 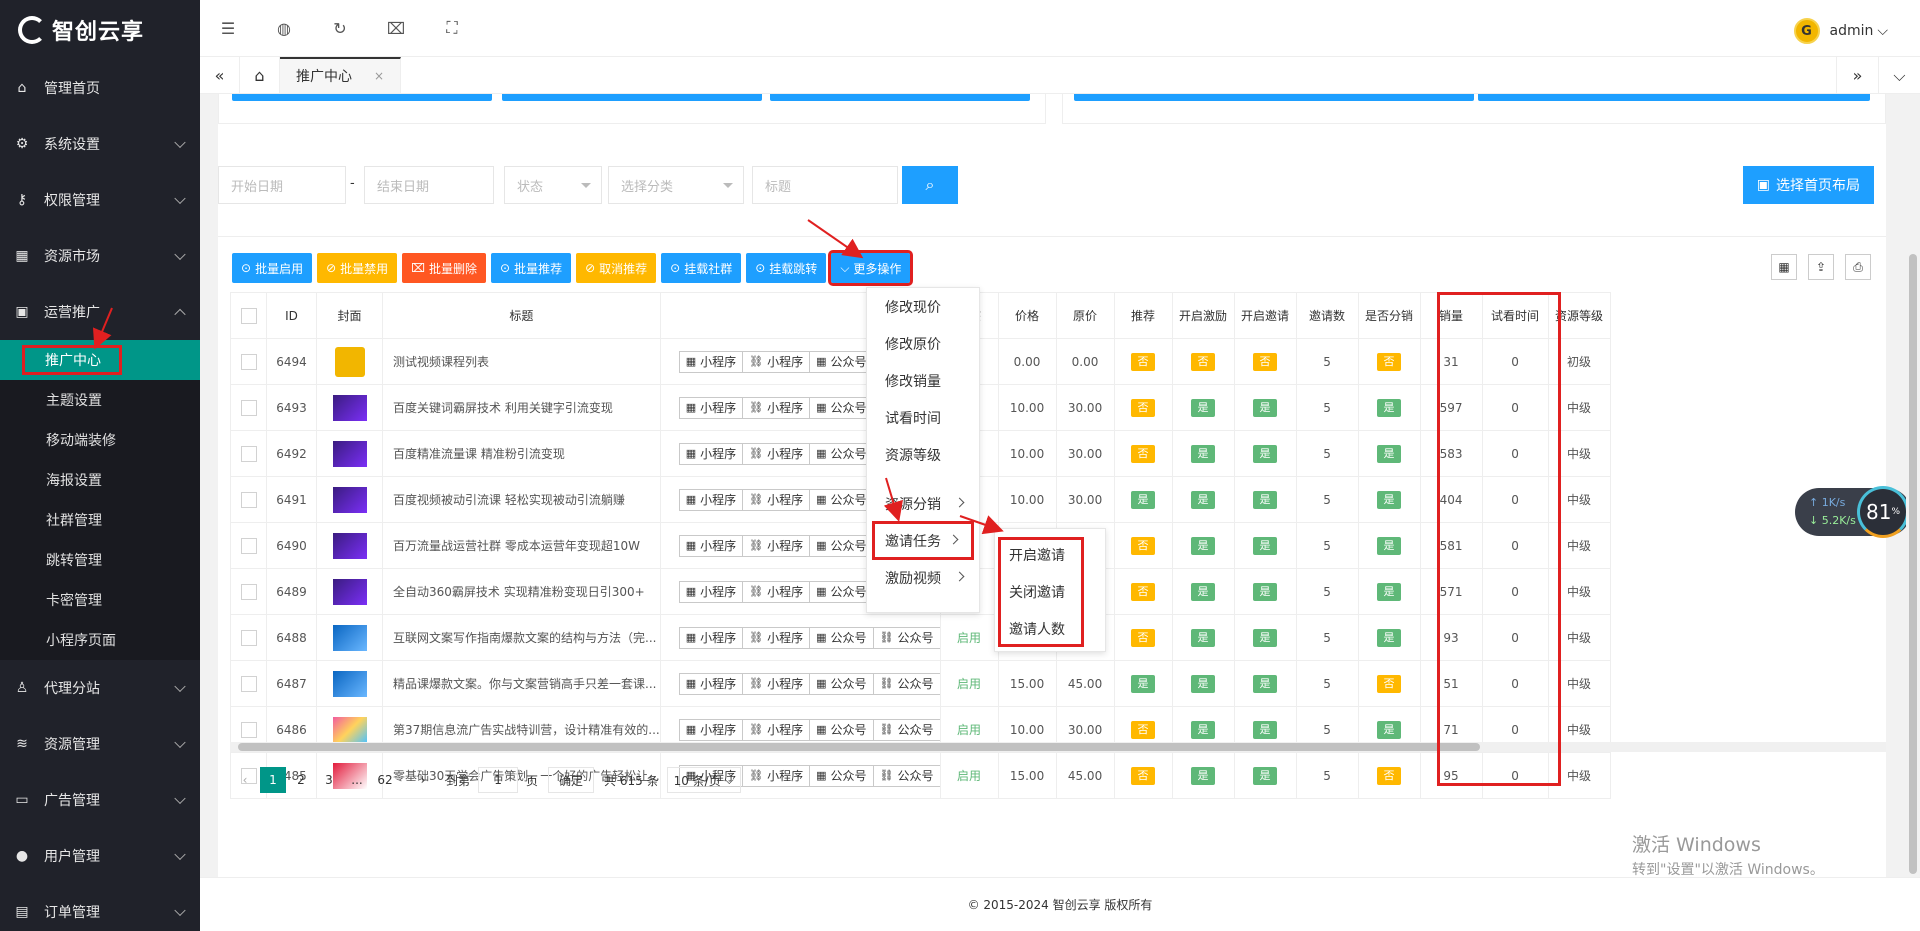 What do you see at coordinates (245, 780) in the screenshot?
I see `prev-page-icon: ‹` at bounding box center [245, 780].